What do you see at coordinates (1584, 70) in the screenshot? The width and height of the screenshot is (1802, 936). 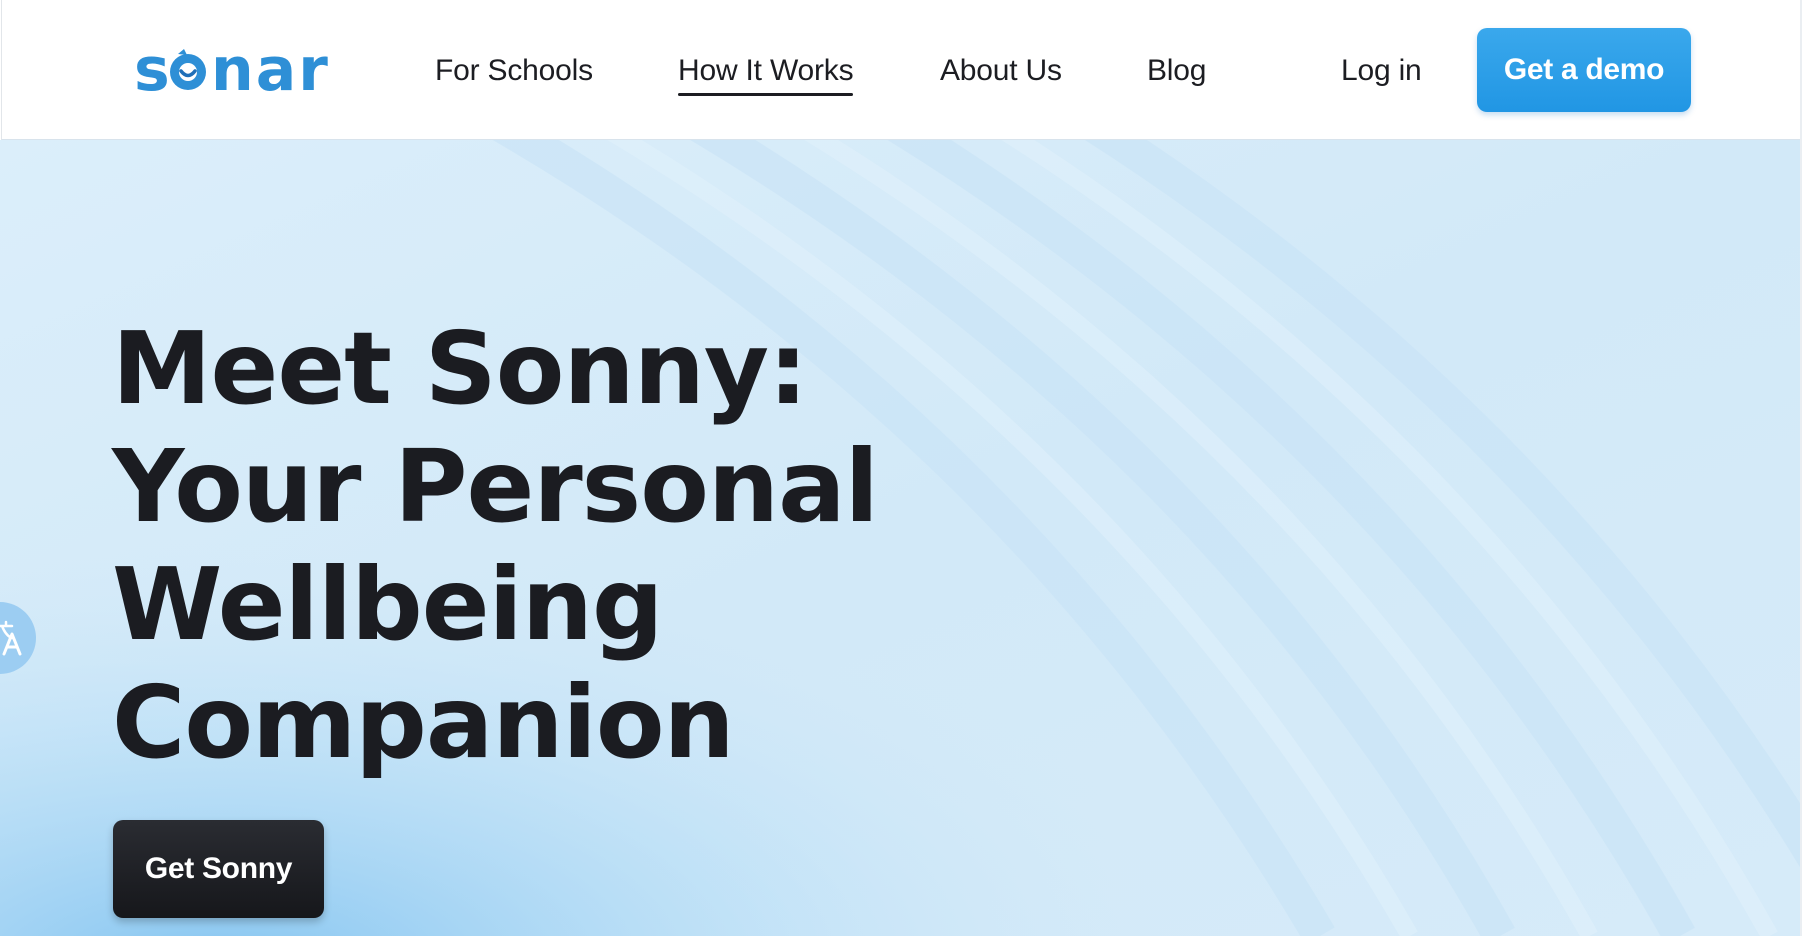 I see `get-a-demo-button: Get a demo` at bounding box center [1584, 70].